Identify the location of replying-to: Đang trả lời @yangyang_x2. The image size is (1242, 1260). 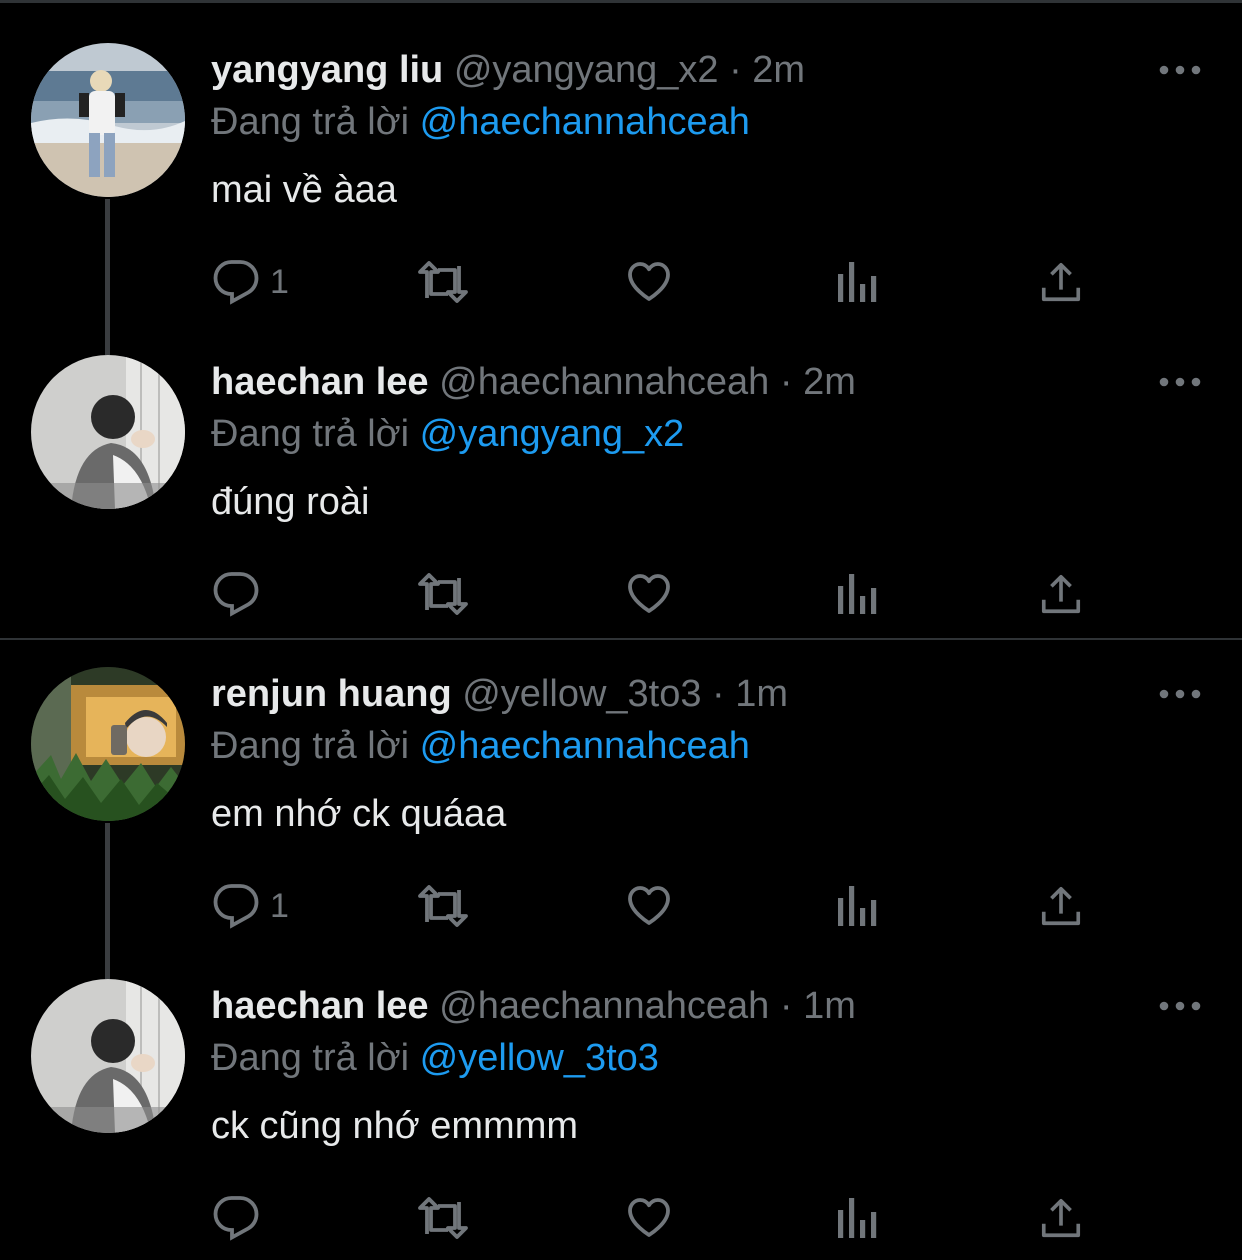
(447, 434).